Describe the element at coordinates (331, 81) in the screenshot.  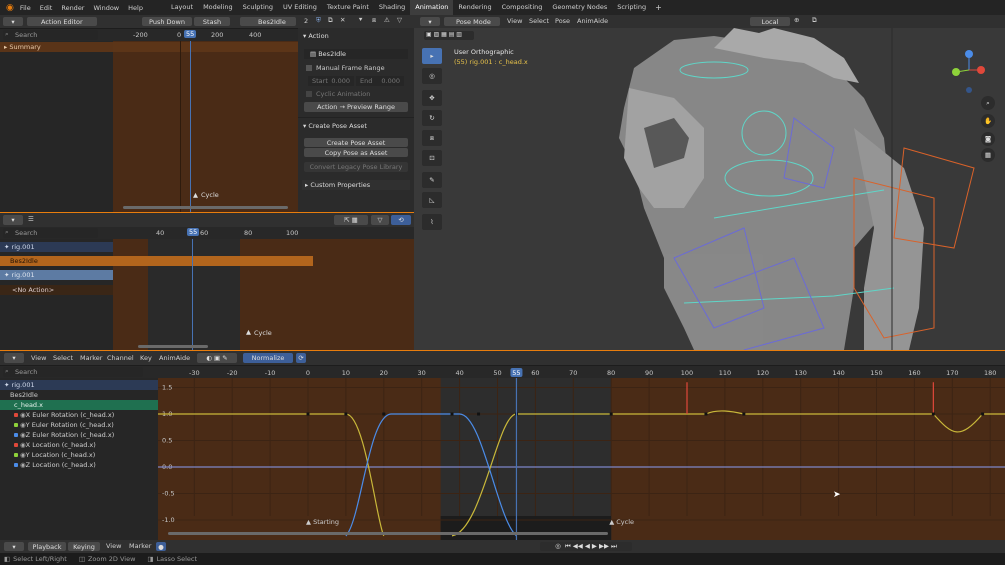
I see `start-field: Start 0.000` at that location.